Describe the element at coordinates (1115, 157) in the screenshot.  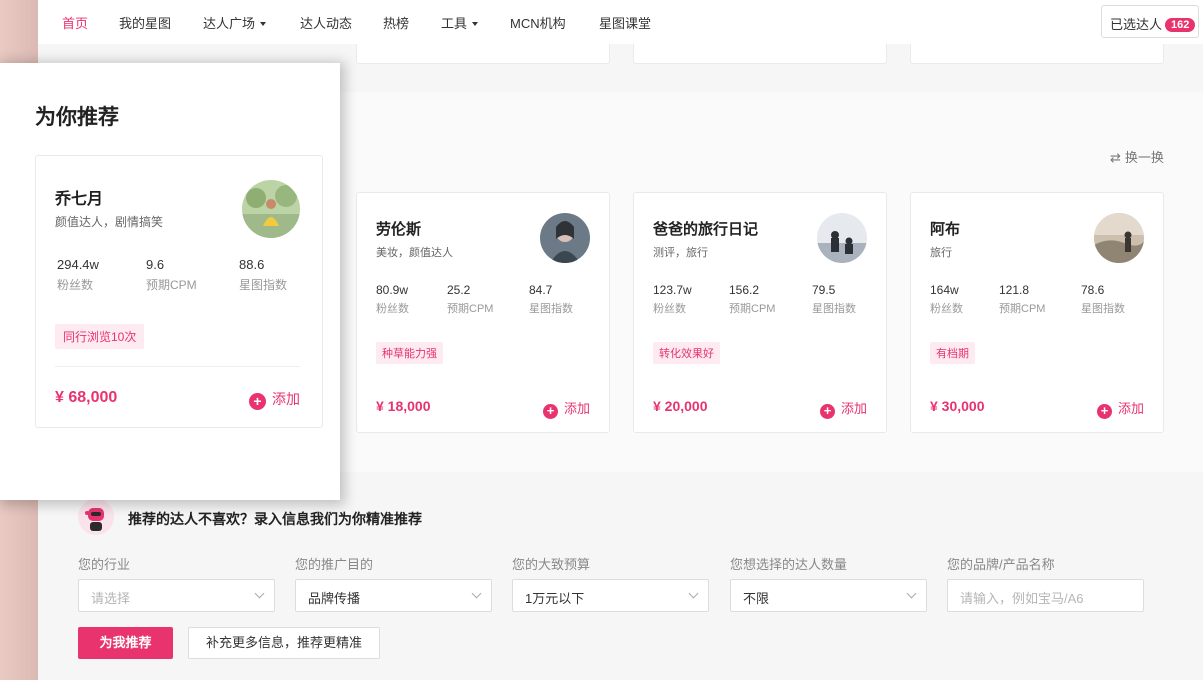
I see `swap-icon: ⇄` at that location.